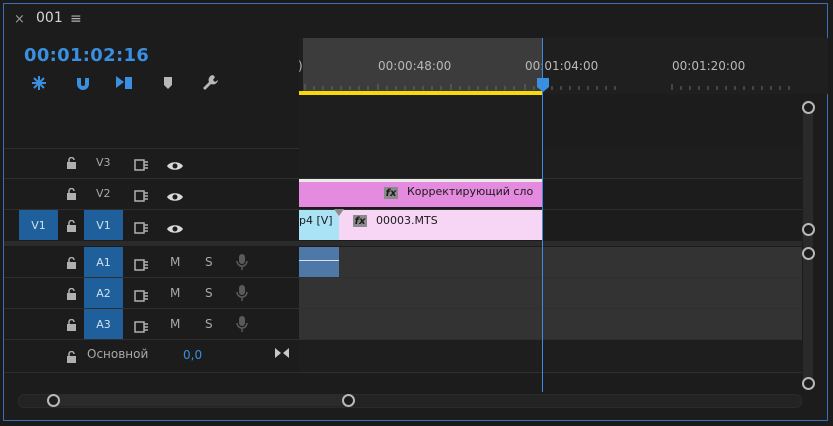 The image size is (833, 426). What do you see at coordinates (441, 225) in the screenshot?
I see `video-clip: fx 00003.MTS` at bounding box center [441, 225].